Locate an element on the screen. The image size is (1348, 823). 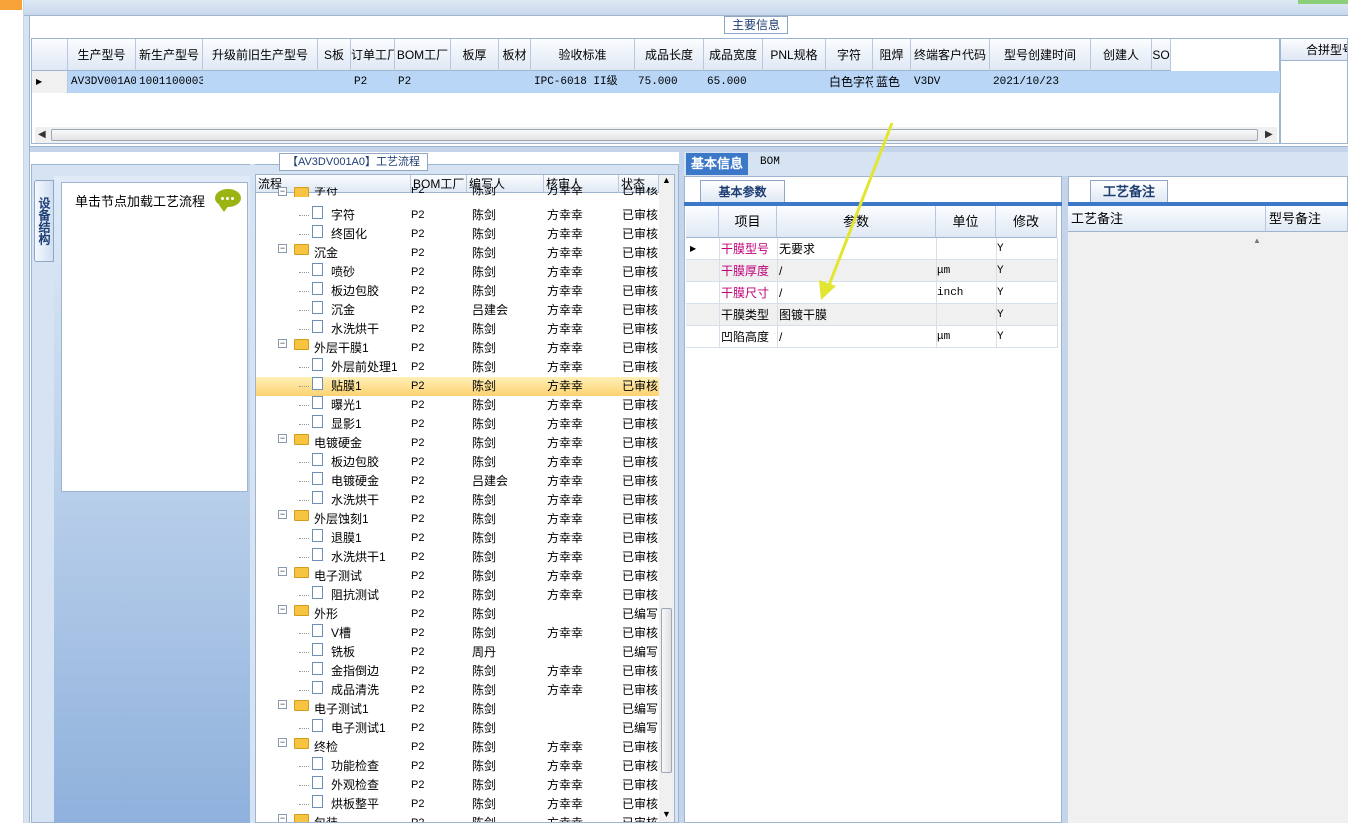
tree-row: 字符 P2 陈剑 方幸幸 已审核 is located at coordinates (457, 215).